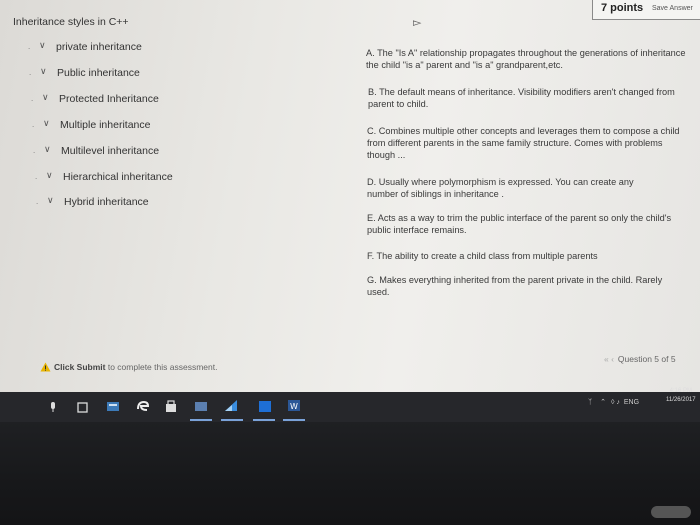  I want to click on task-view-icon, so click(83, 407).